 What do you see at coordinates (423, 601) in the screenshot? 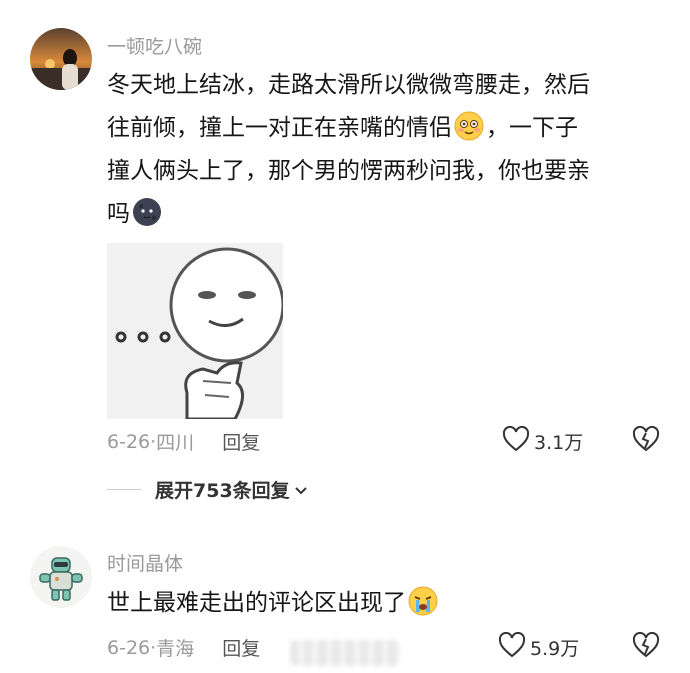
I see `crying-face-icon` at bounding box center [423, 601].